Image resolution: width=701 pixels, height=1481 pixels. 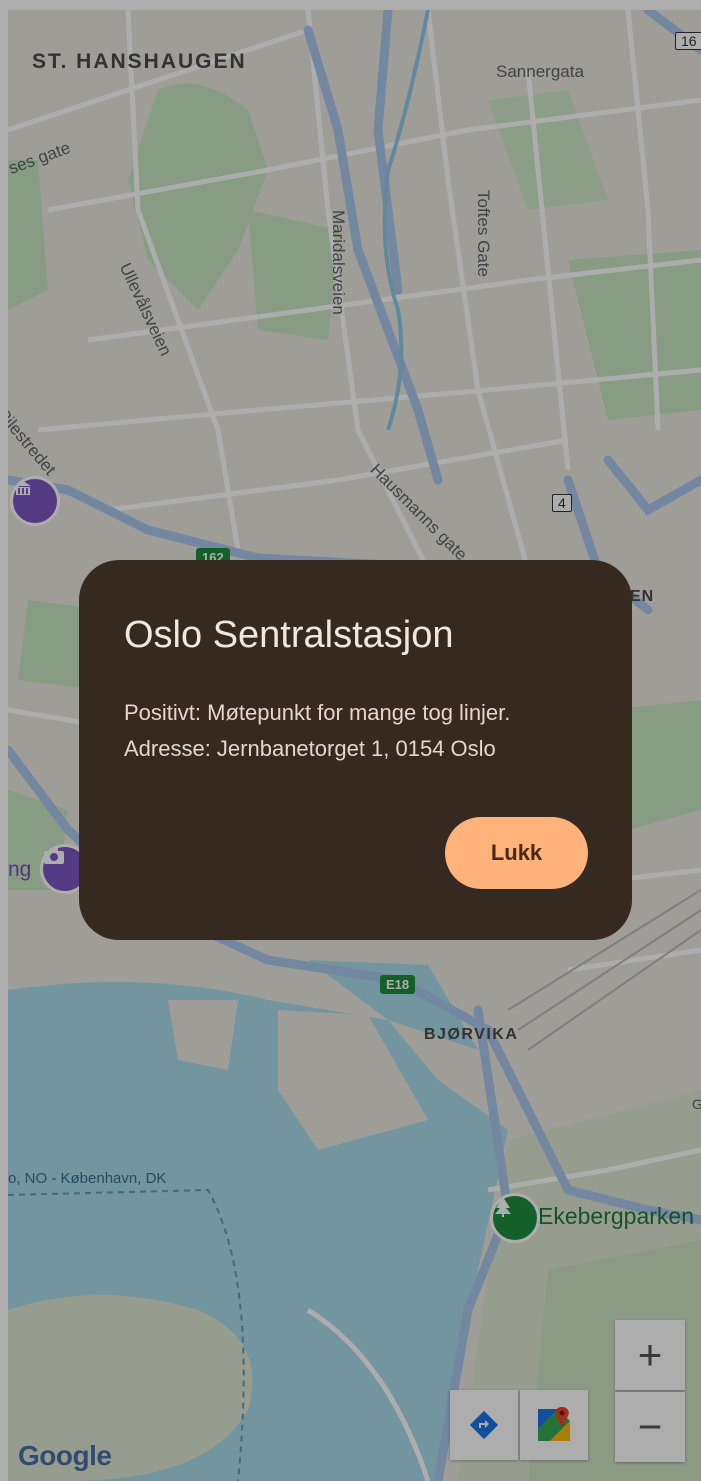 What do you see at coordinates (310, 748) in the screenshot?
I see `dialog-line-address: Adresse: Jernbanetorget 1, 0154 Oslo` at bounding box center [310, 748].